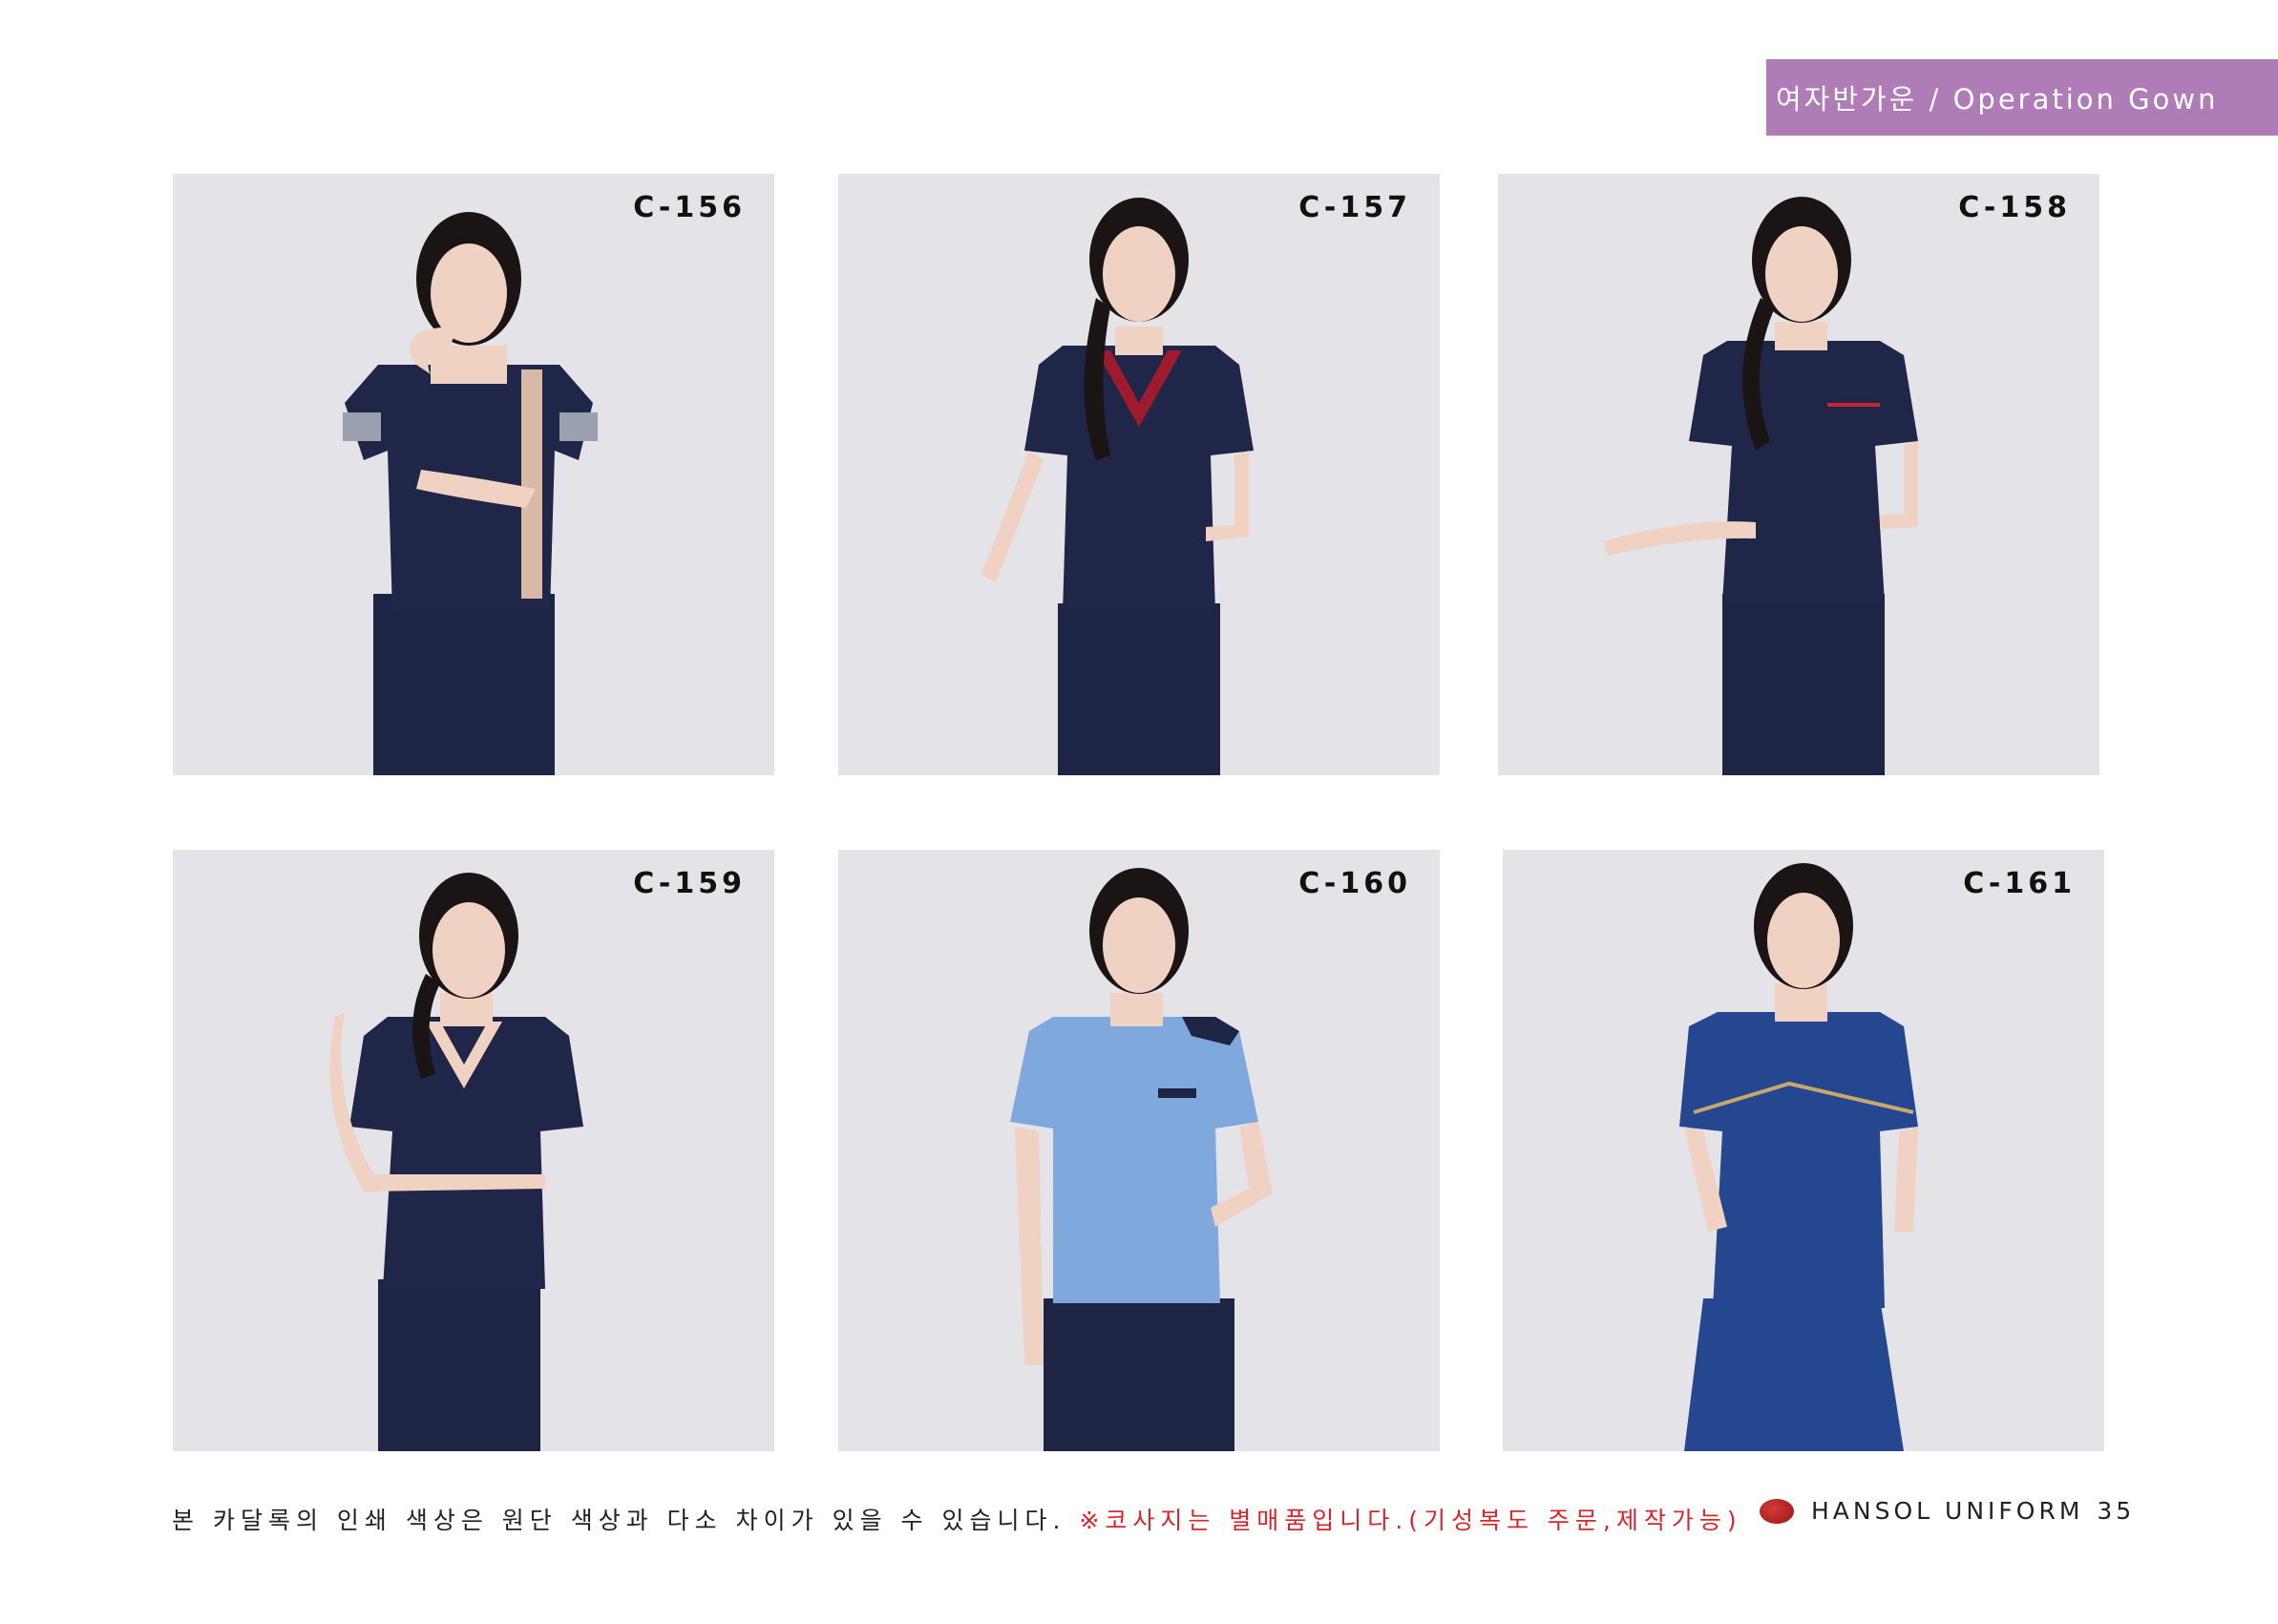 The width and height of the screenshot is (2278, 1624). I want to click on product-panel-c159: C-159, so click(473, 1150).